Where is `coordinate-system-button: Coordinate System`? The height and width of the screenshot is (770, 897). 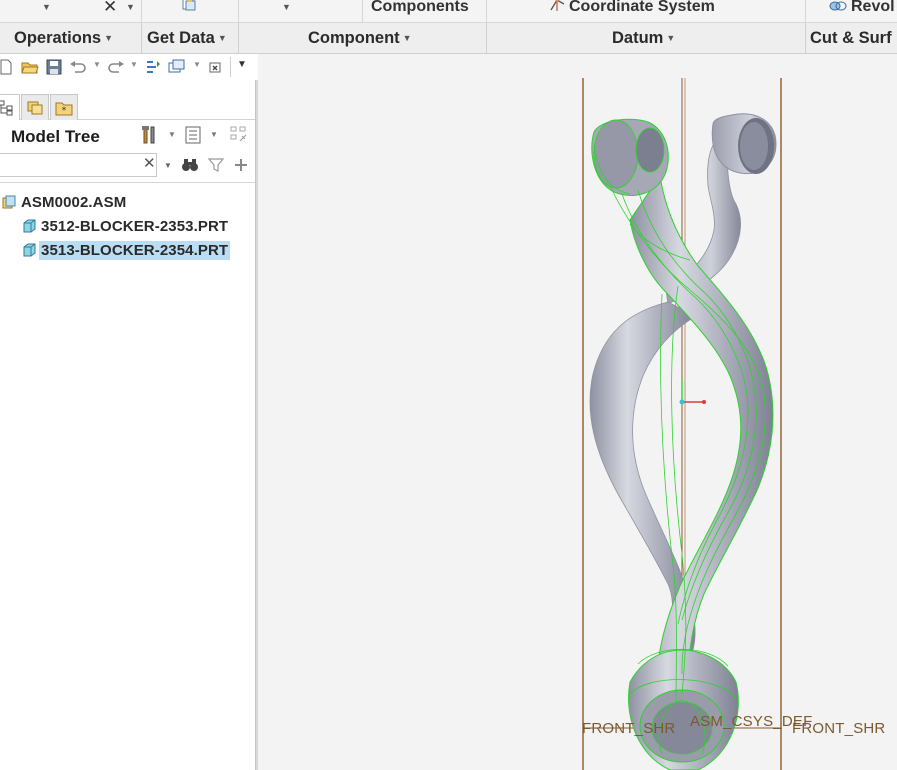
coordinate-system-button: Coordinate System is located at coordinates (642, 8).